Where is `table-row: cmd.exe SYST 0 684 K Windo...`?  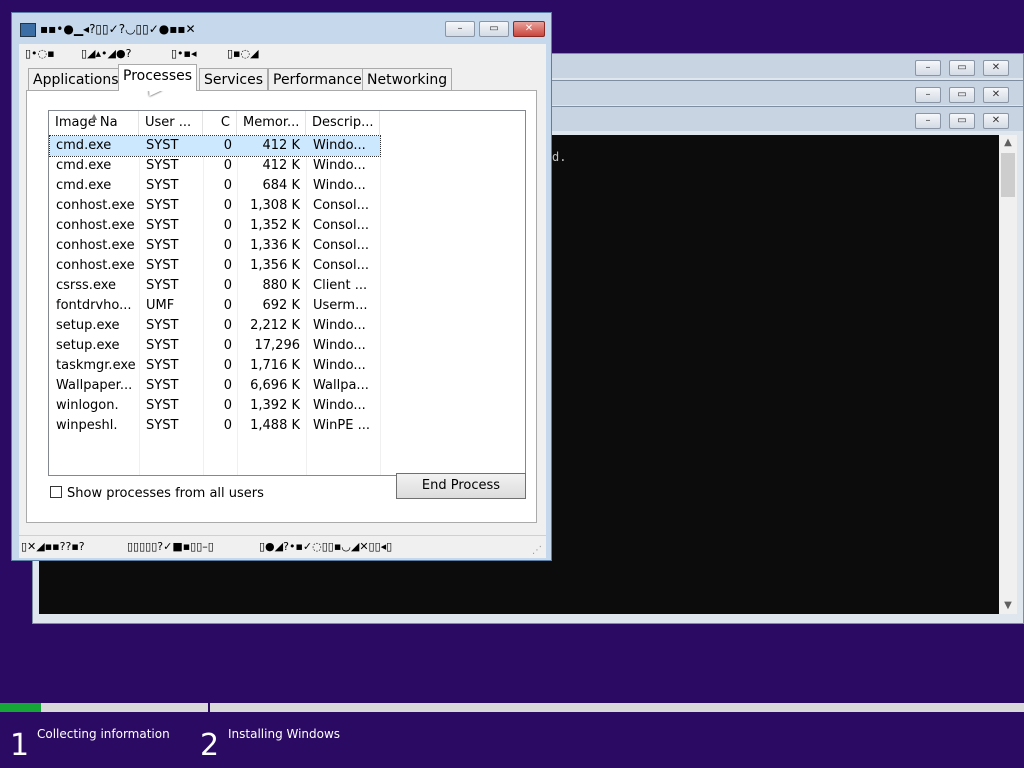 table-row: cmd.exe SYST 0 684 K Windo... is located at coordinates (215, 186).